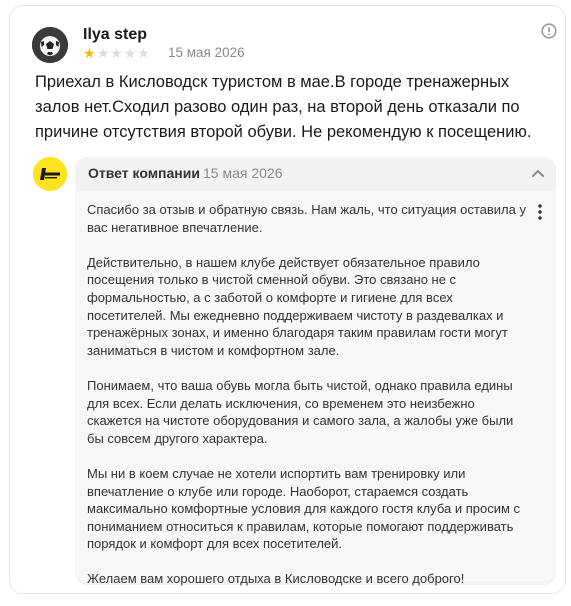  What do you see at coordinates (206, 52) in the screenshot?
I see `review-date: 15 мая 2026` at bounding box center [206, 52].